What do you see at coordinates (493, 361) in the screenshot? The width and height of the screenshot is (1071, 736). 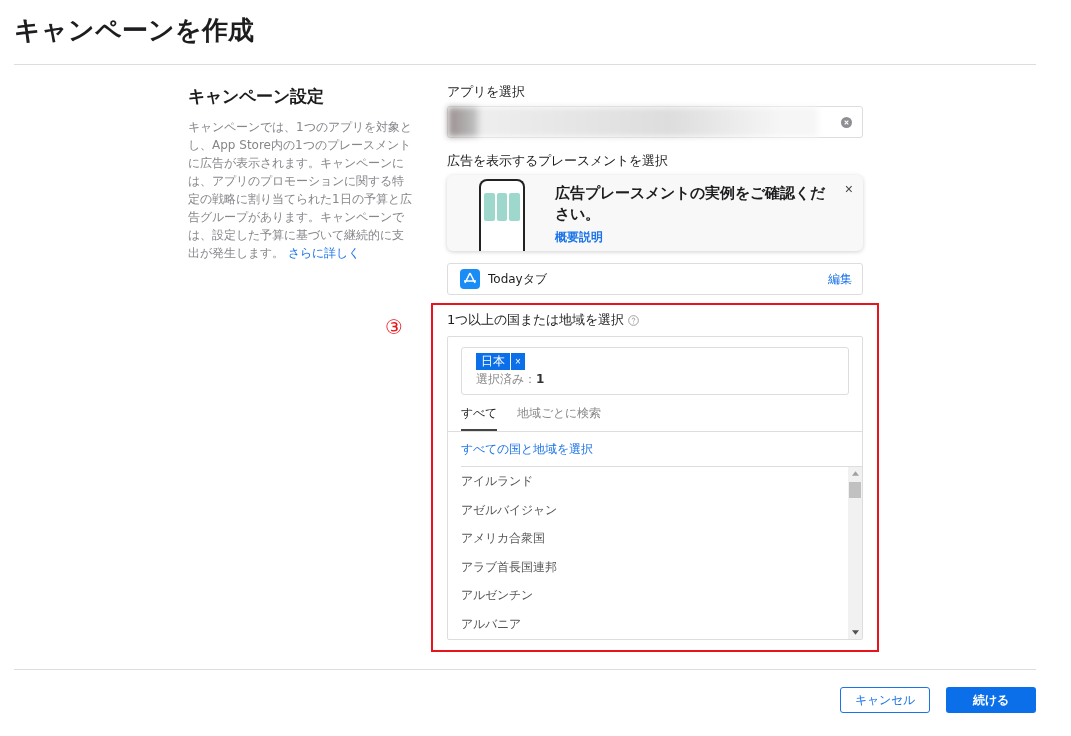 I see `country-chip: 日本` at bounding box center [493, 361].